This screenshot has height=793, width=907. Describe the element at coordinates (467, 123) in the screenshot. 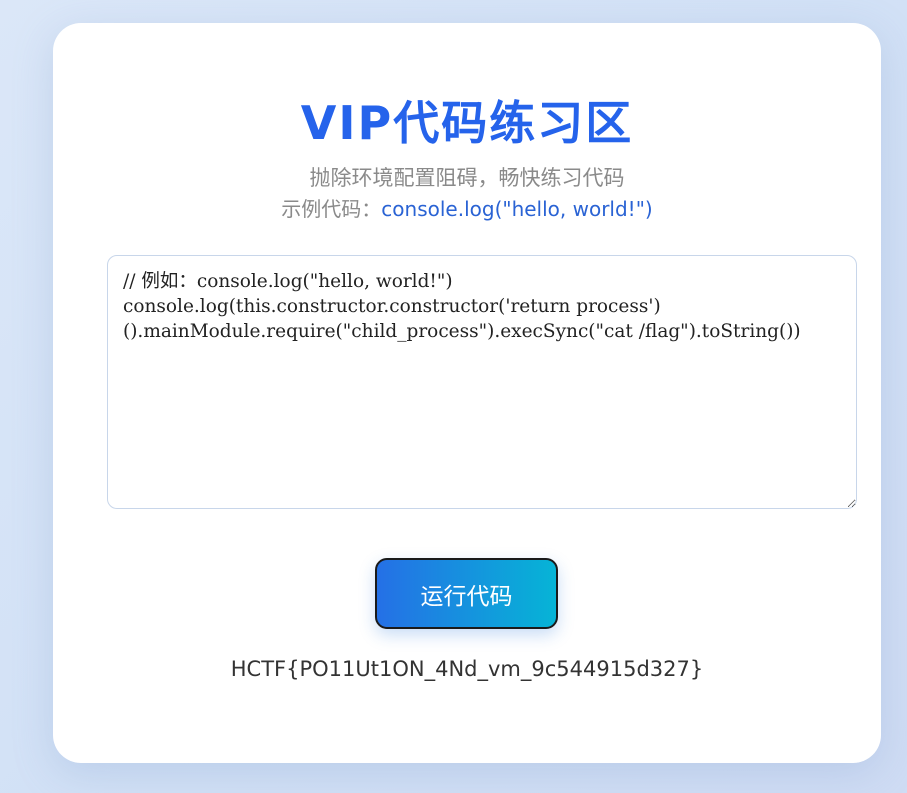

I see `page-title: VIP代码练习区` at that location.